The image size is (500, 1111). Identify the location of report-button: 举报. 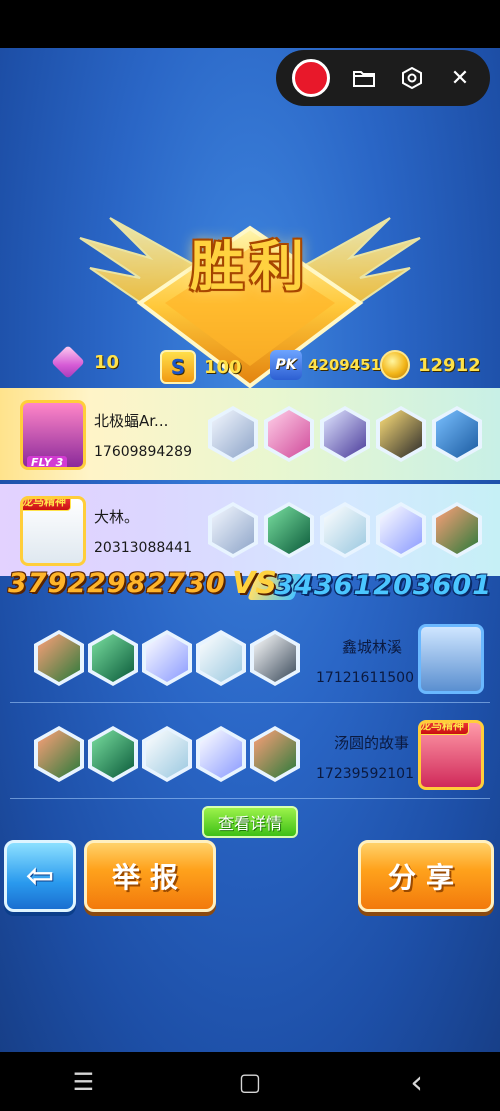
(150, 876).